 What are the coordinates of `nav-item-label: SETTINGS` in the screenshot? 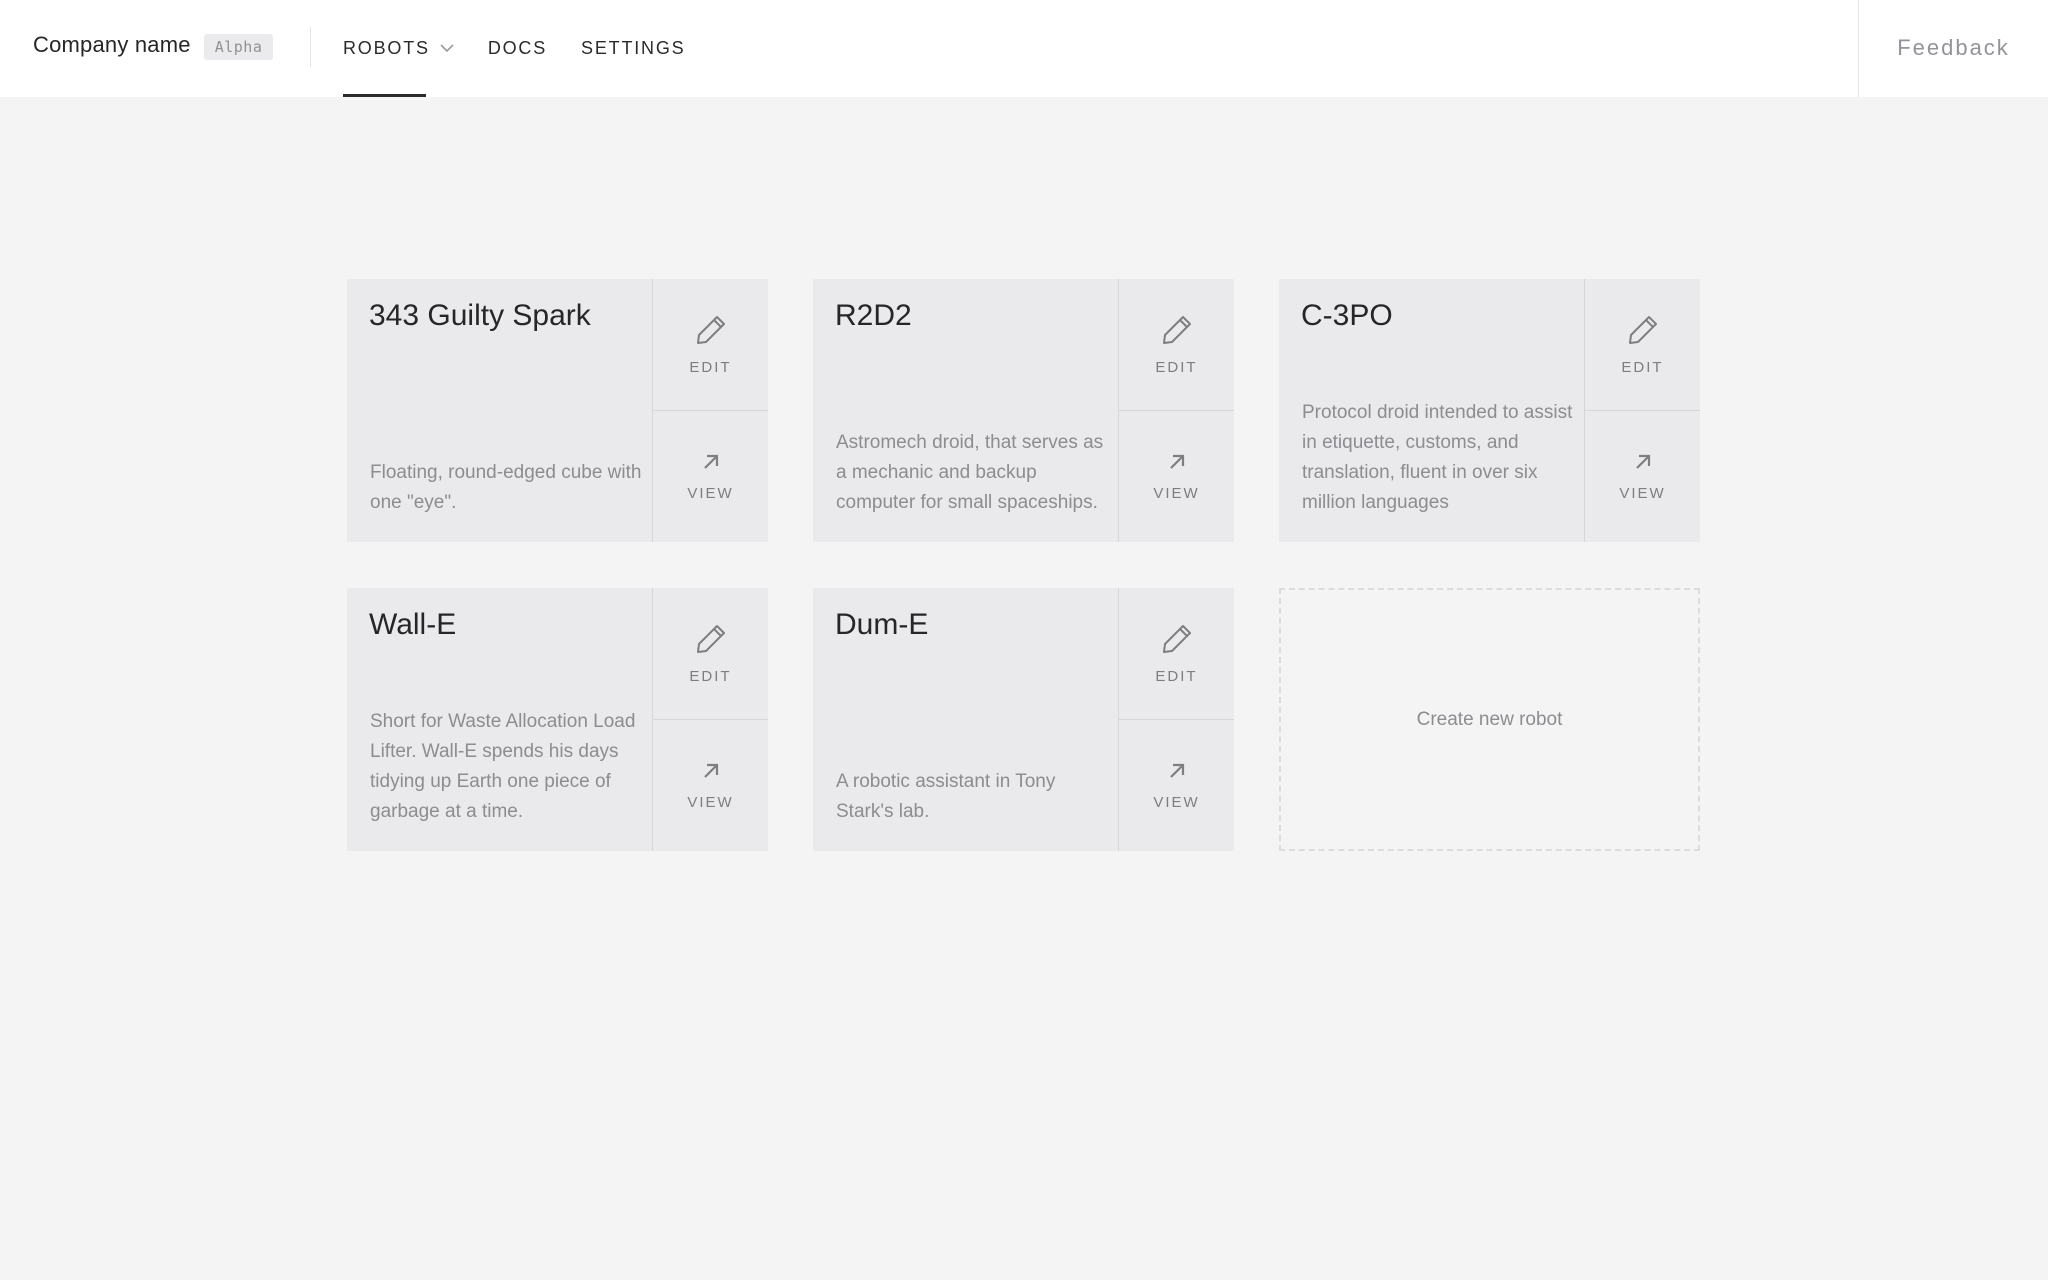 It's located at (633, 48).